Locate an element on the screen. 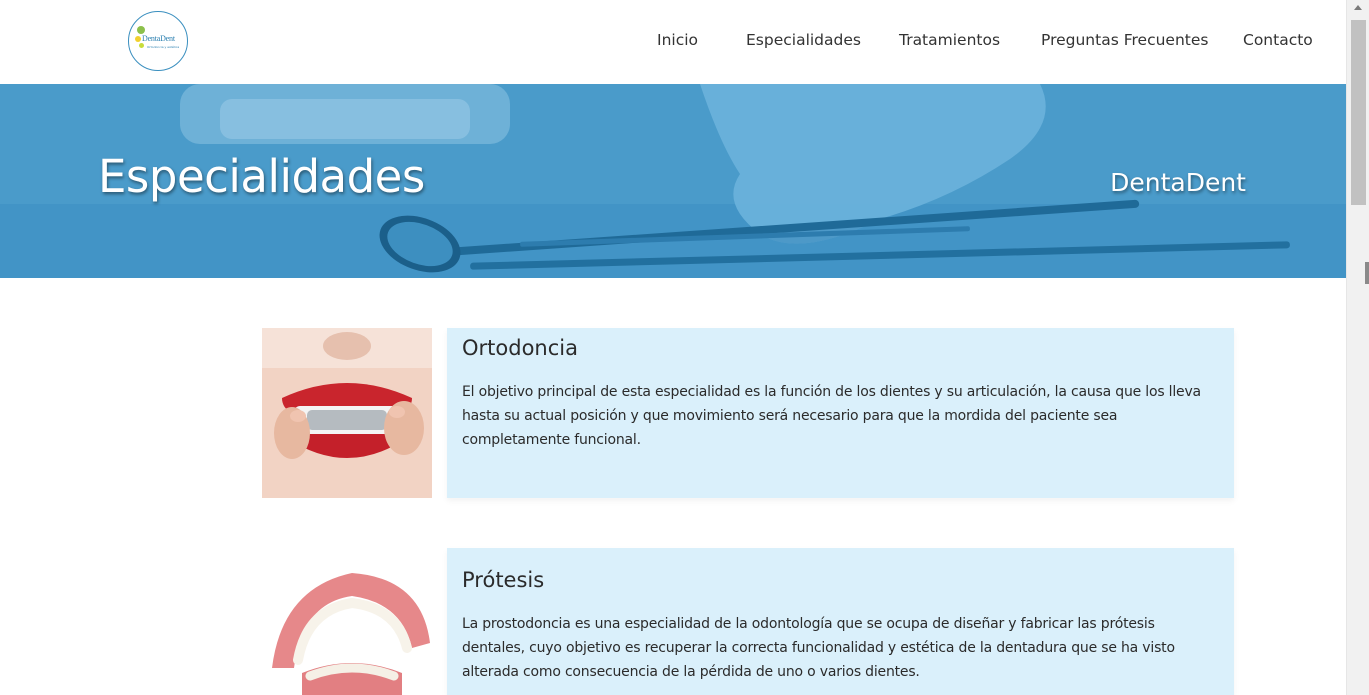  scrollbar-thumb is located at coordinates (1358, 112).